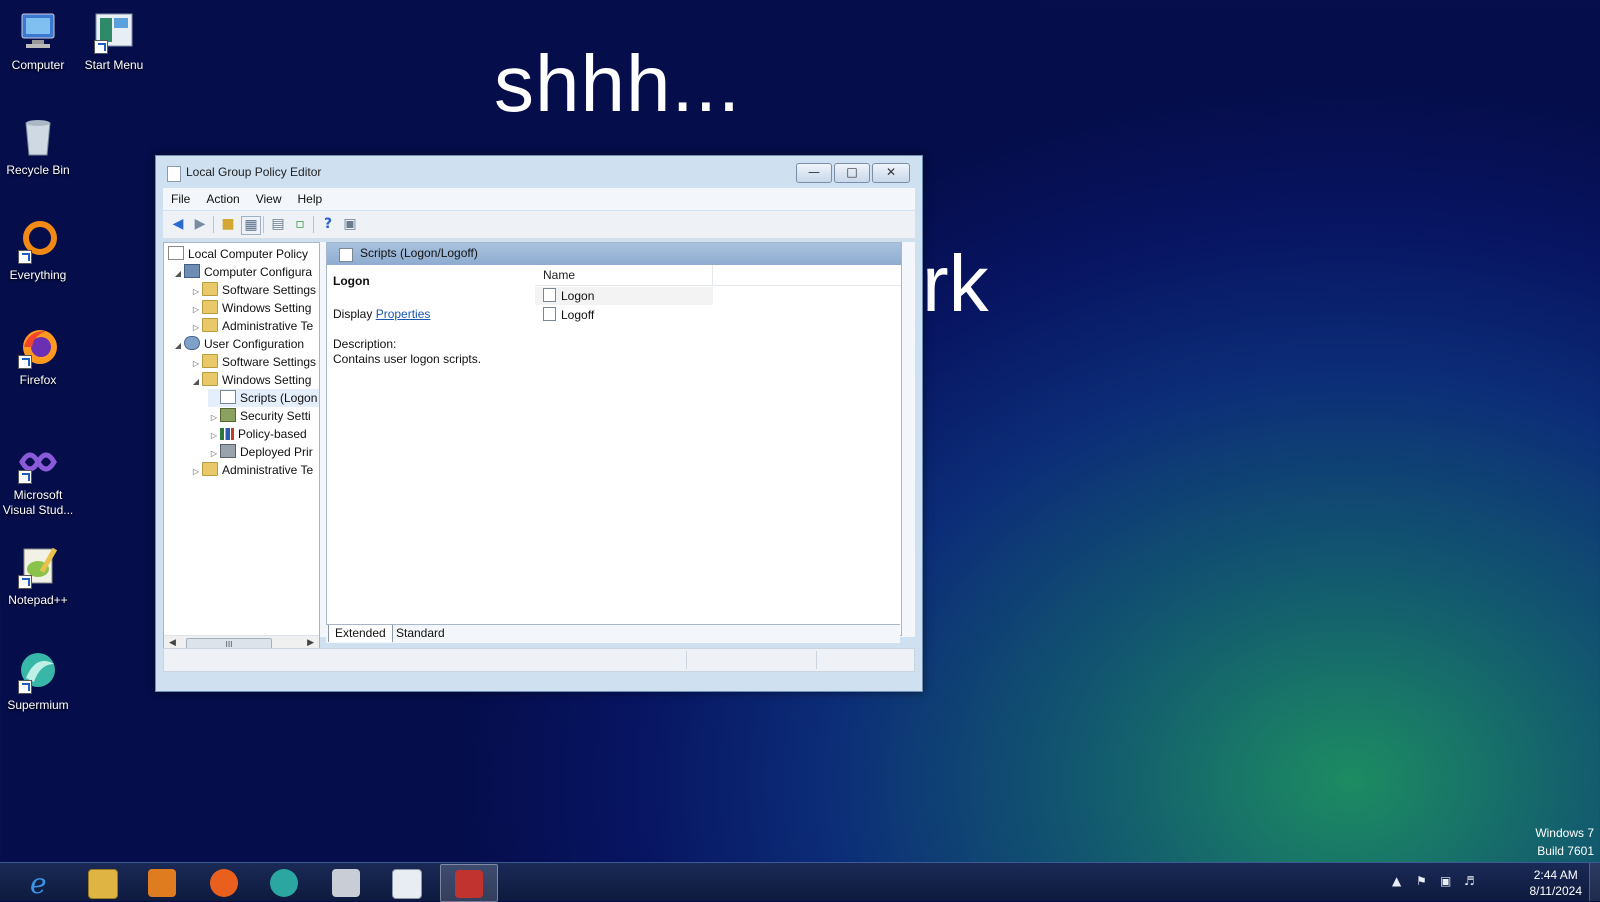 The width and height of the screenshot is (1600, 902). I want to click on taskbar-snipping-tool, so click(346, 882).